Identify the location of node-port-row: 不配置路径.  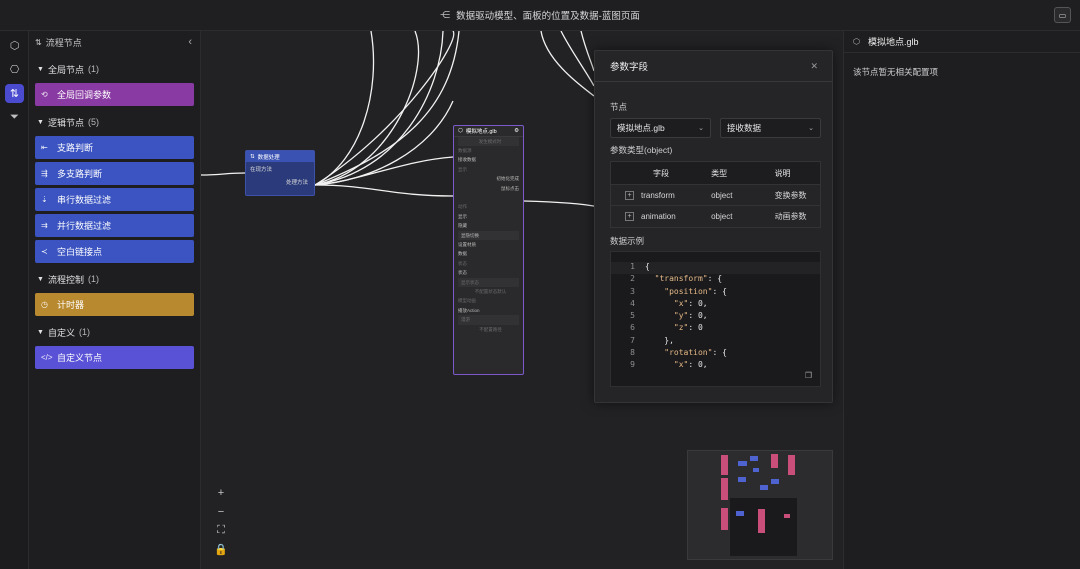
(488, 329).